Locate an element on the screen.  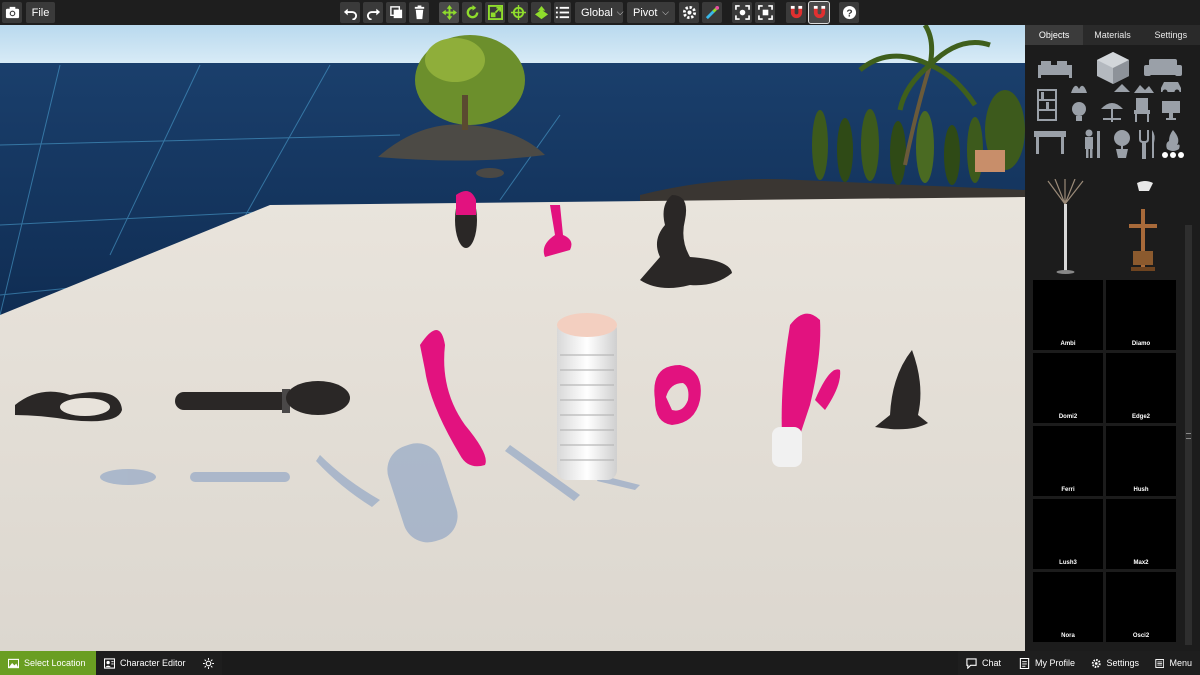
lighting-button is located at coordinates (208, 663).